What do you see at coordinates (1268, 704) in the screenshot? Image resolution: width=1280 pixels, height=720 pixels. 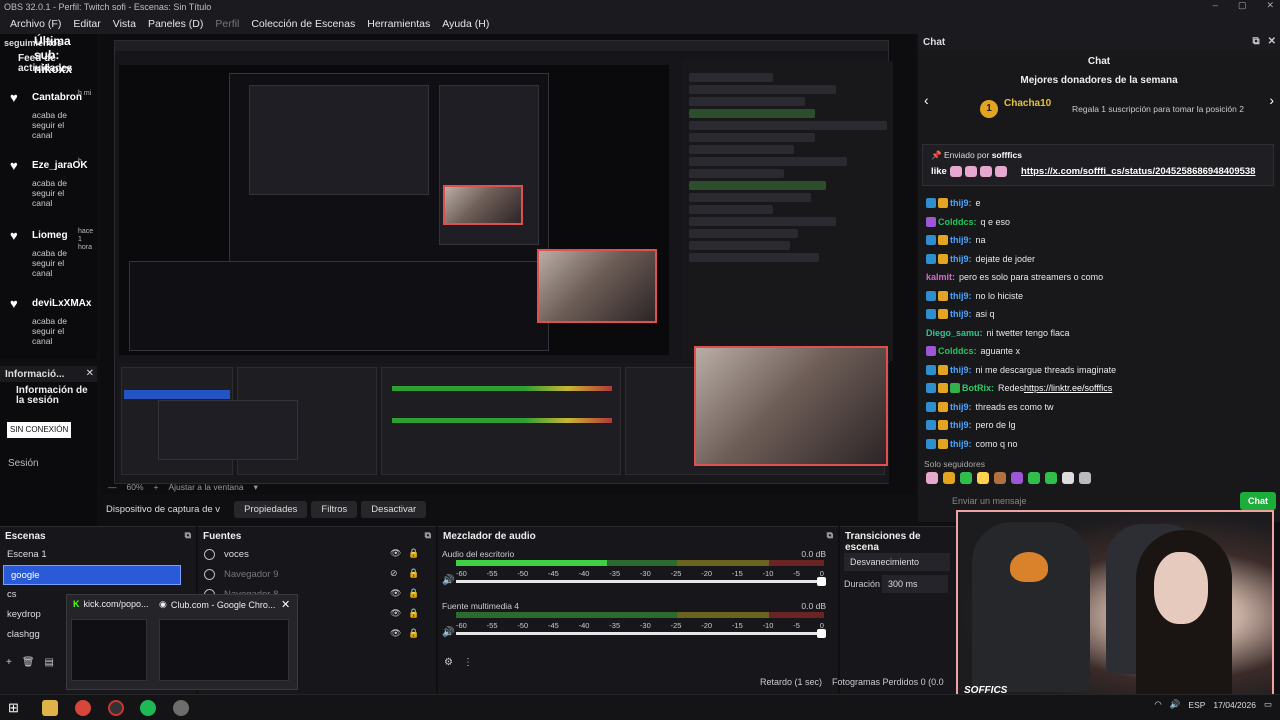 I see `notification-icon: ▭` at bounding box center [1268, 704].